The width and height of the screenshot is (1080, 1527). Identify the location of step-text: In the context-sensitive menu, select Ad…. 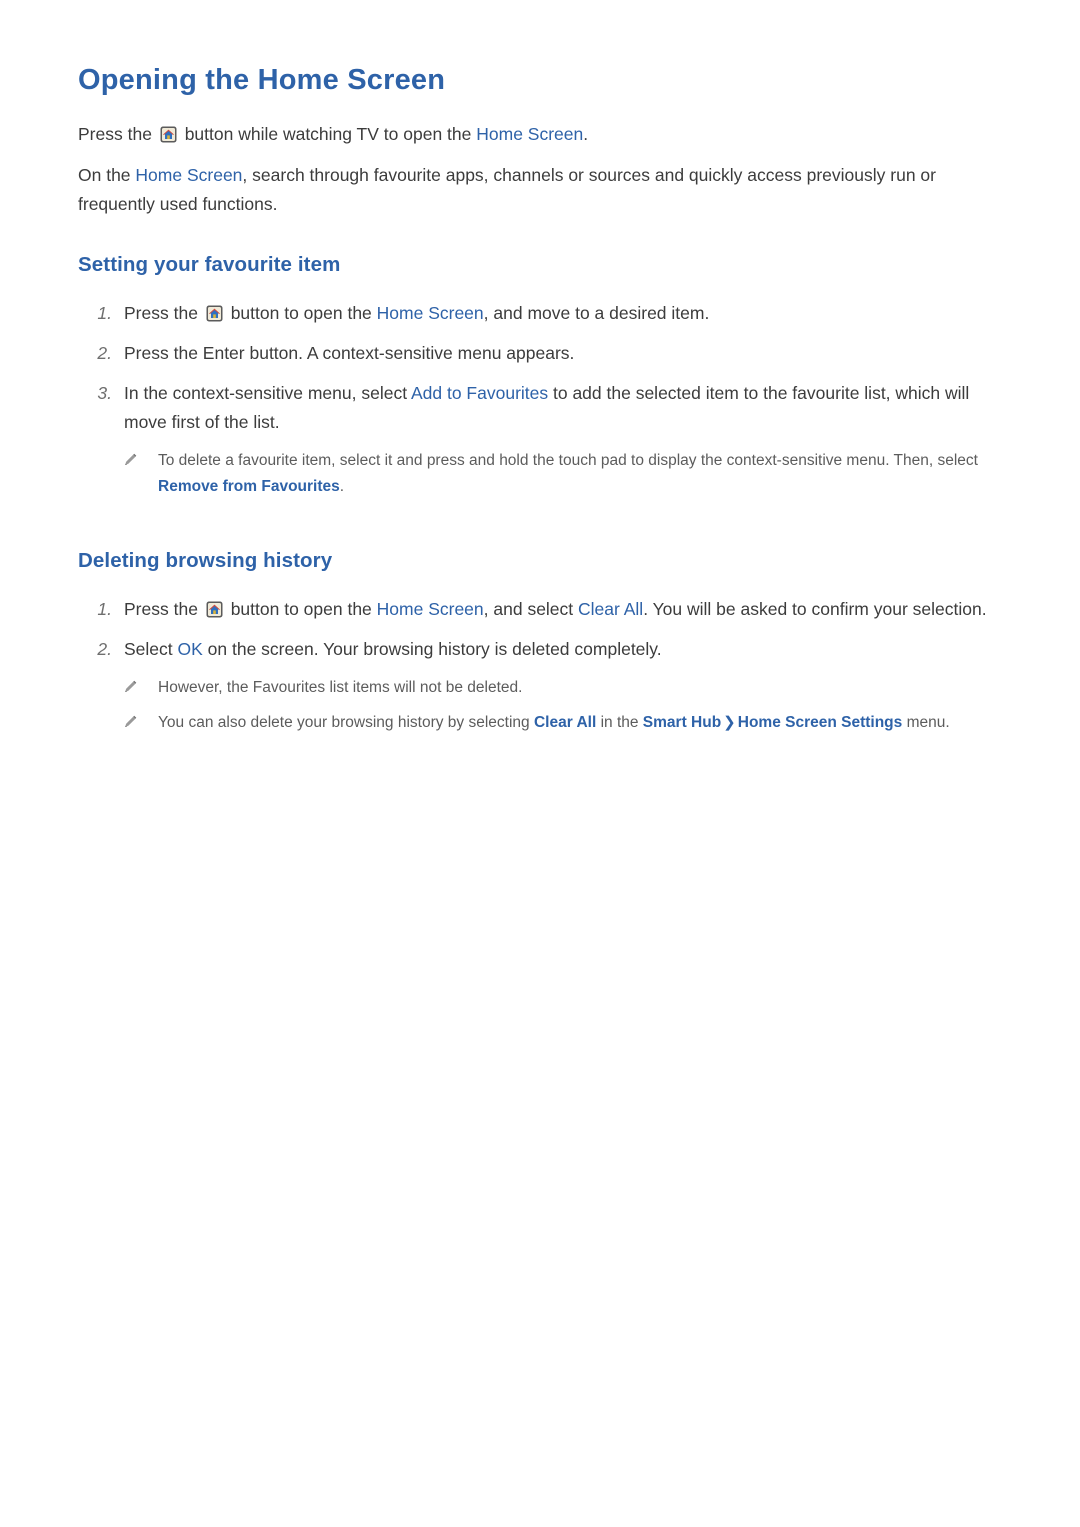
(566, 408).